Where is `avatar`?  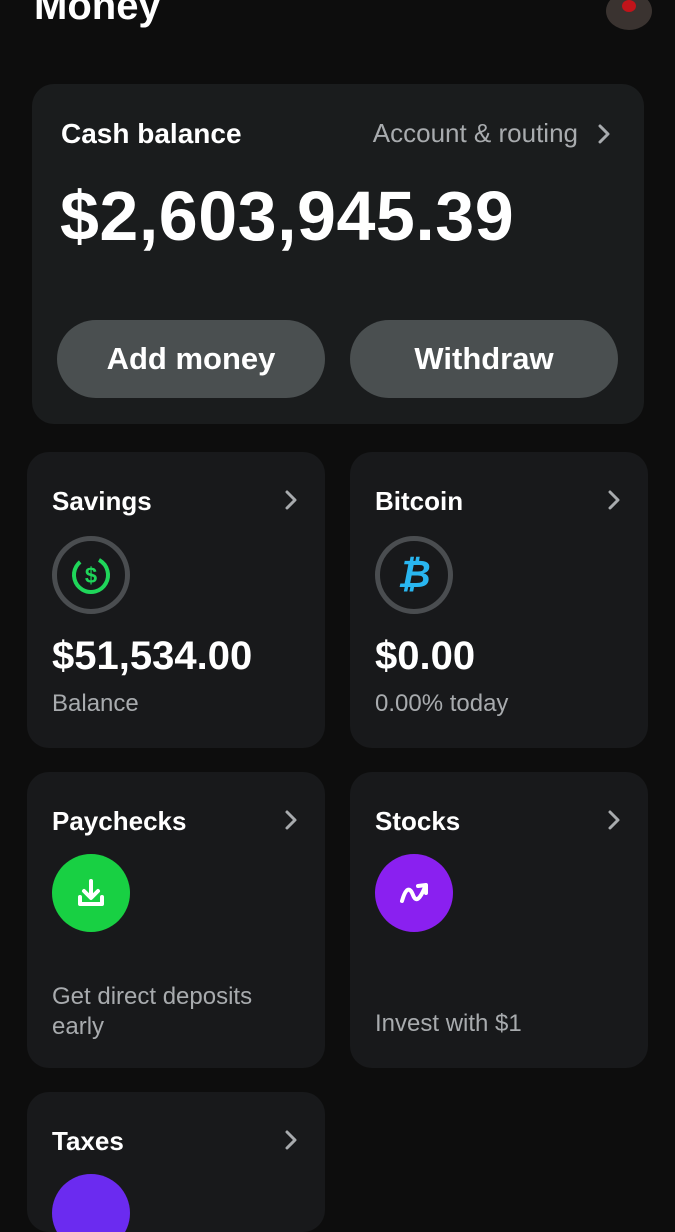
avatar is located at coordinates (629, 15).